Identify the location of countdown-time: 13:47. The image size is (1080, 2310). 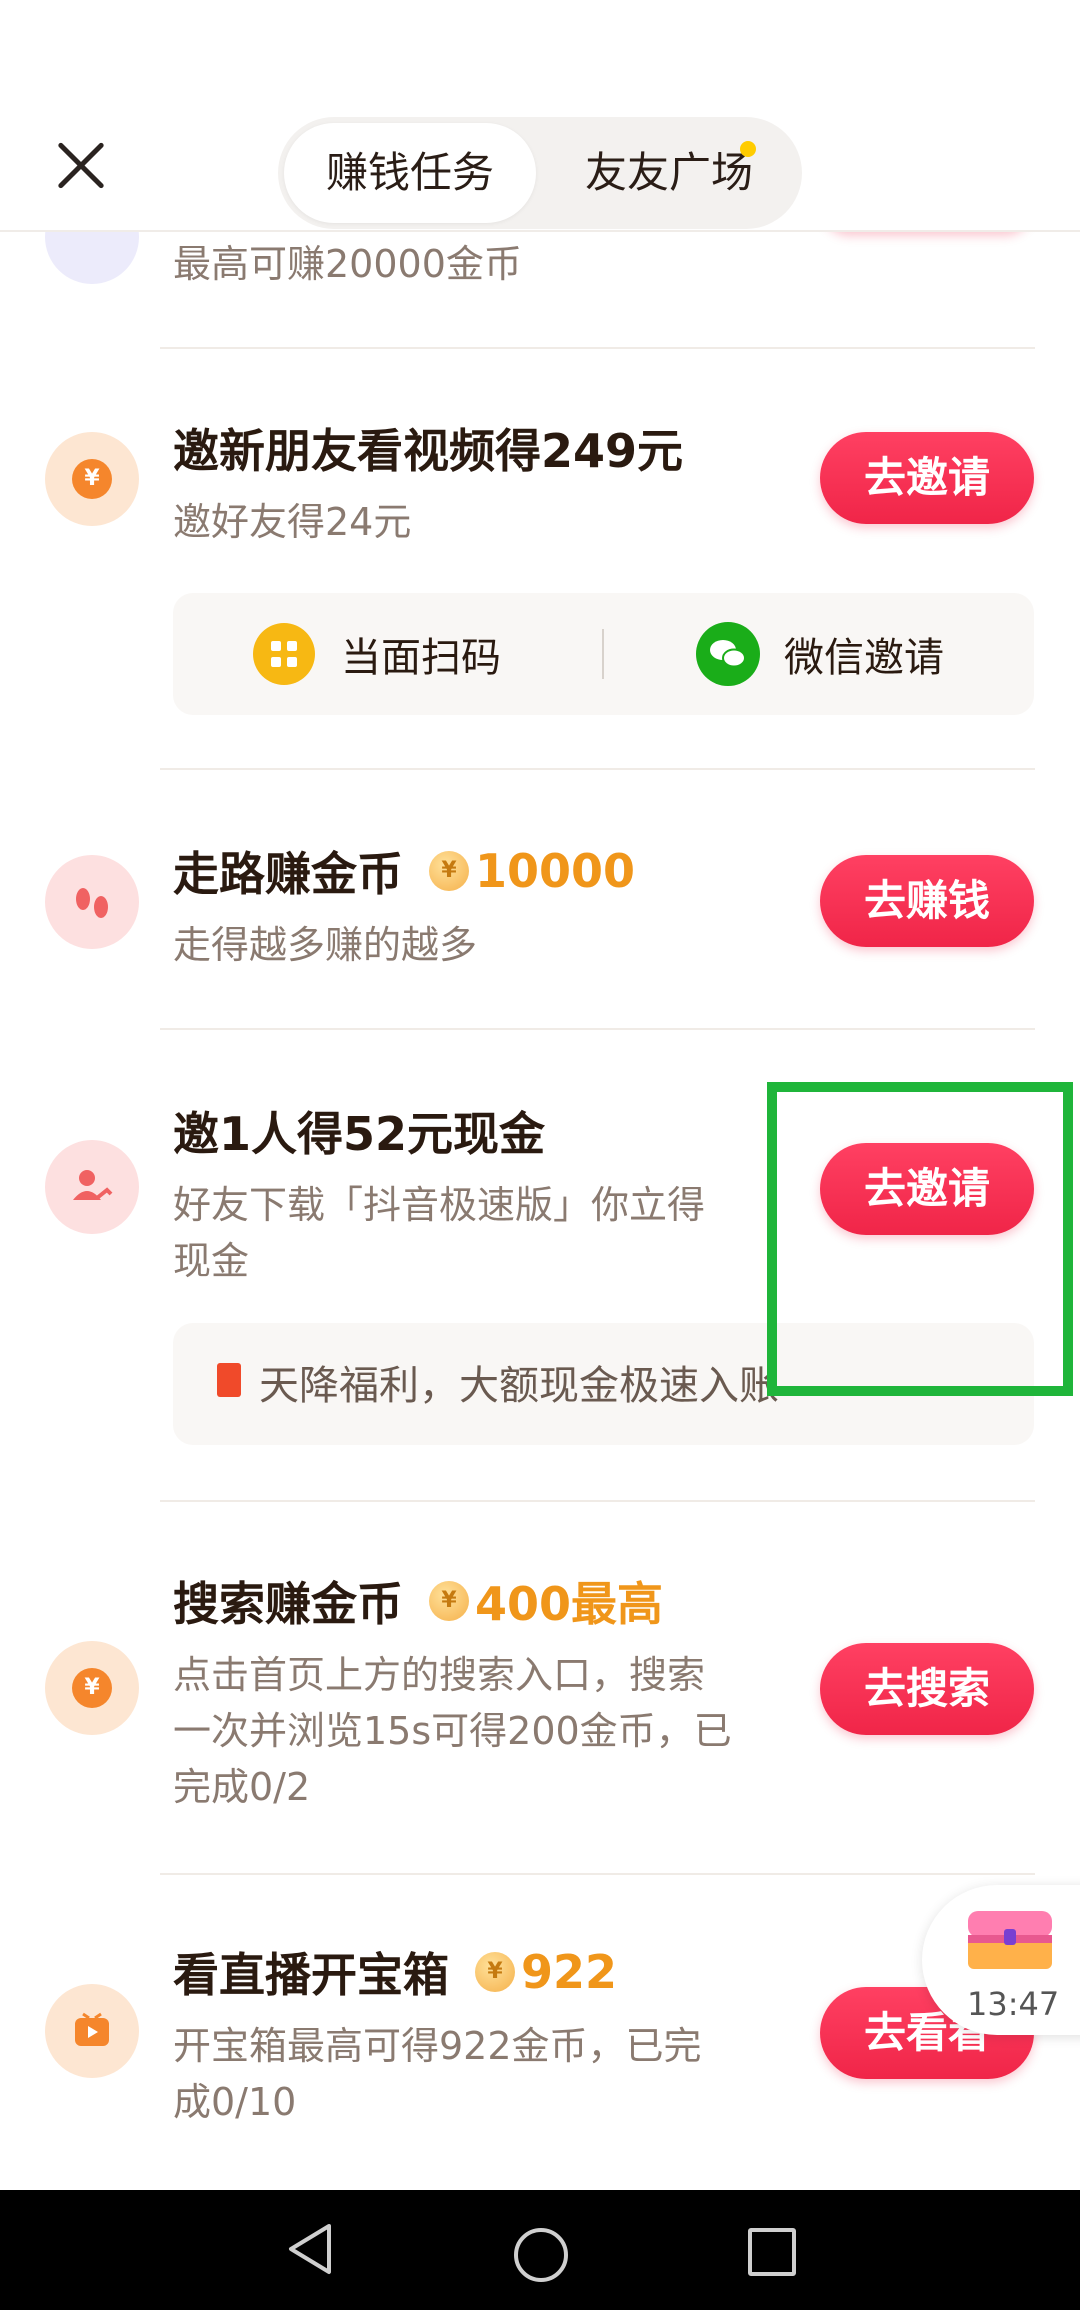
(1013, 2004).